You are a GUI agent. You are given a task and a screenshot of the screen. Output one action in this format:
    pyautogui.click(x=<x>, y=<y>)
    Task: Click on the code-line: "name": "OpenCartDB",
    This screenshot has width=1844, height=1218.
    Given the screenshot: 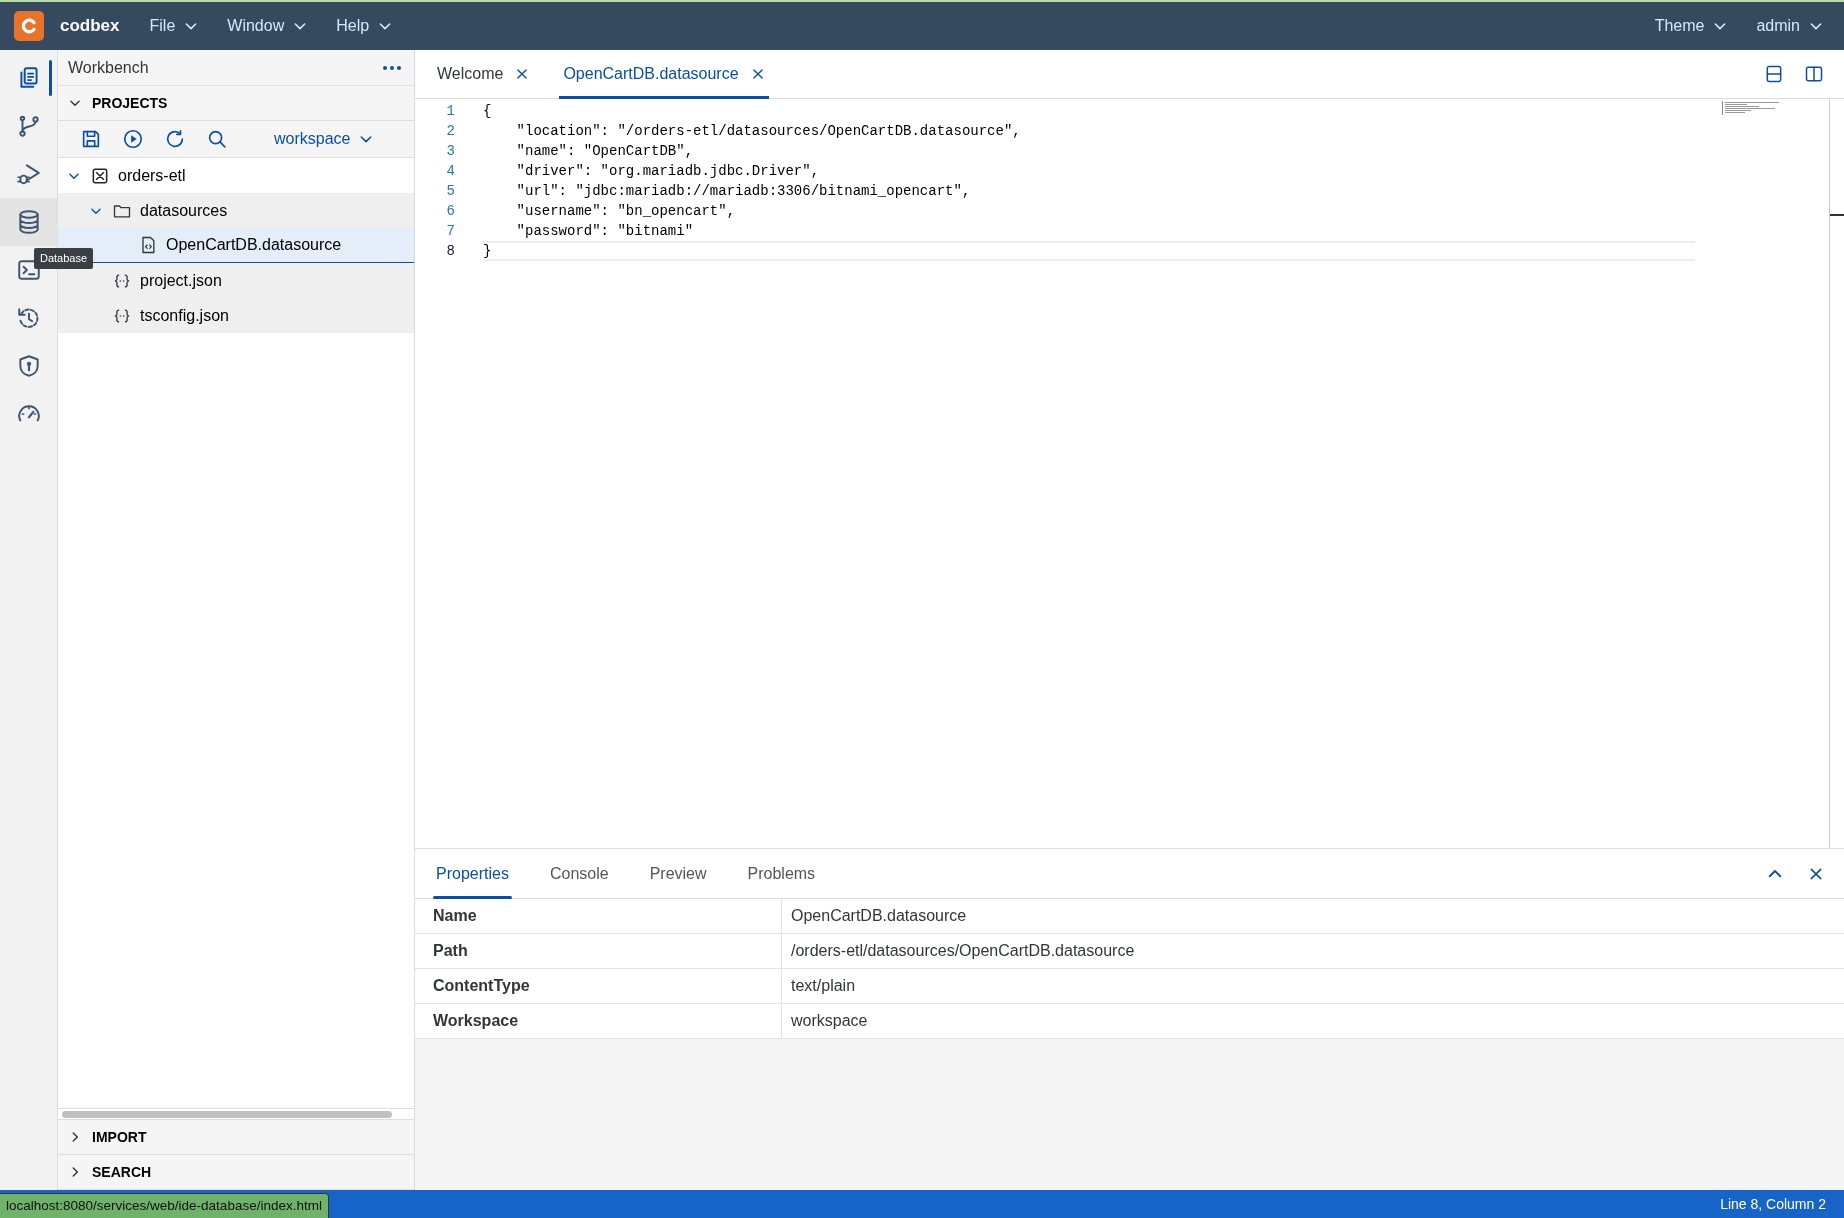 What is the action you would take?
    pyautogui.click(x=605, y=151)
    